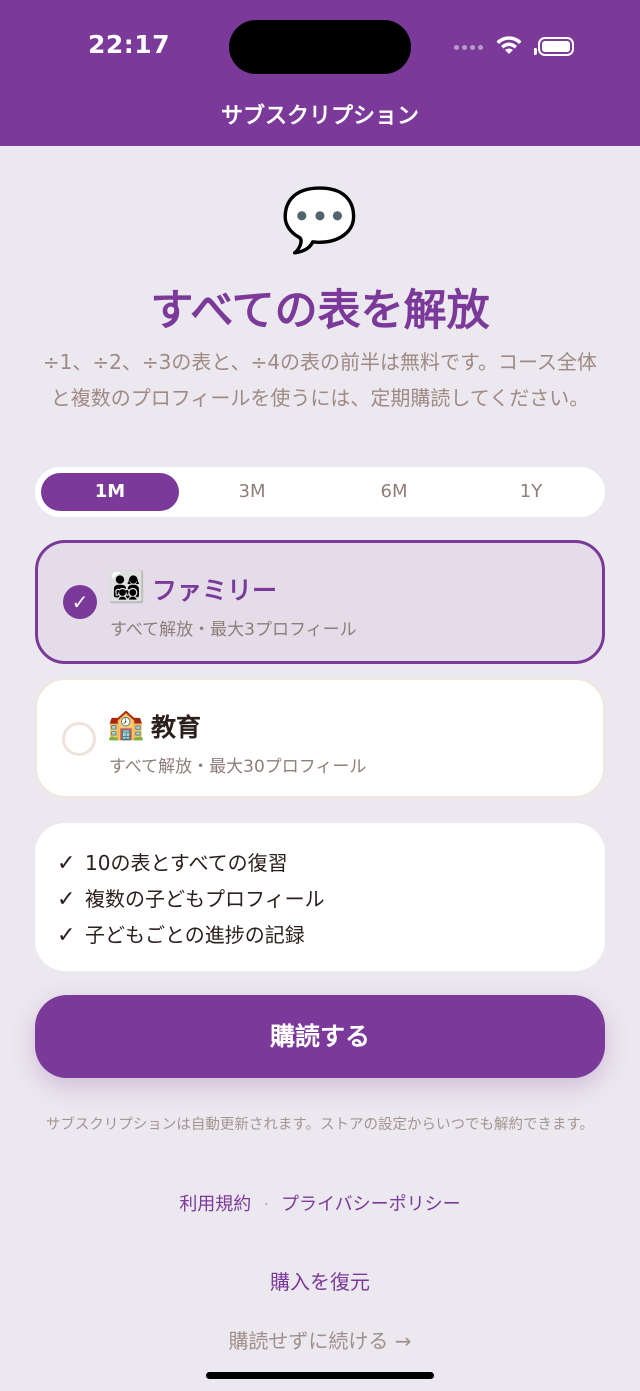 The image size is (640, 1391). I want to click on battery-icon, so click(554, 46).